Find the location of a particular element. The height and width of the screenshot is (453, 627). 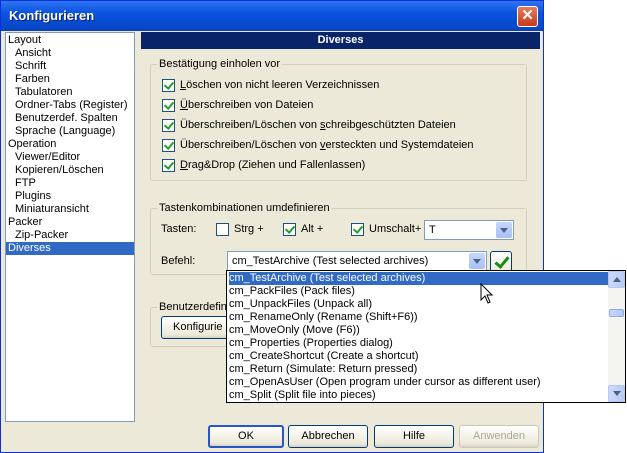

alt-checkbox is located at coordinates (289, 229).